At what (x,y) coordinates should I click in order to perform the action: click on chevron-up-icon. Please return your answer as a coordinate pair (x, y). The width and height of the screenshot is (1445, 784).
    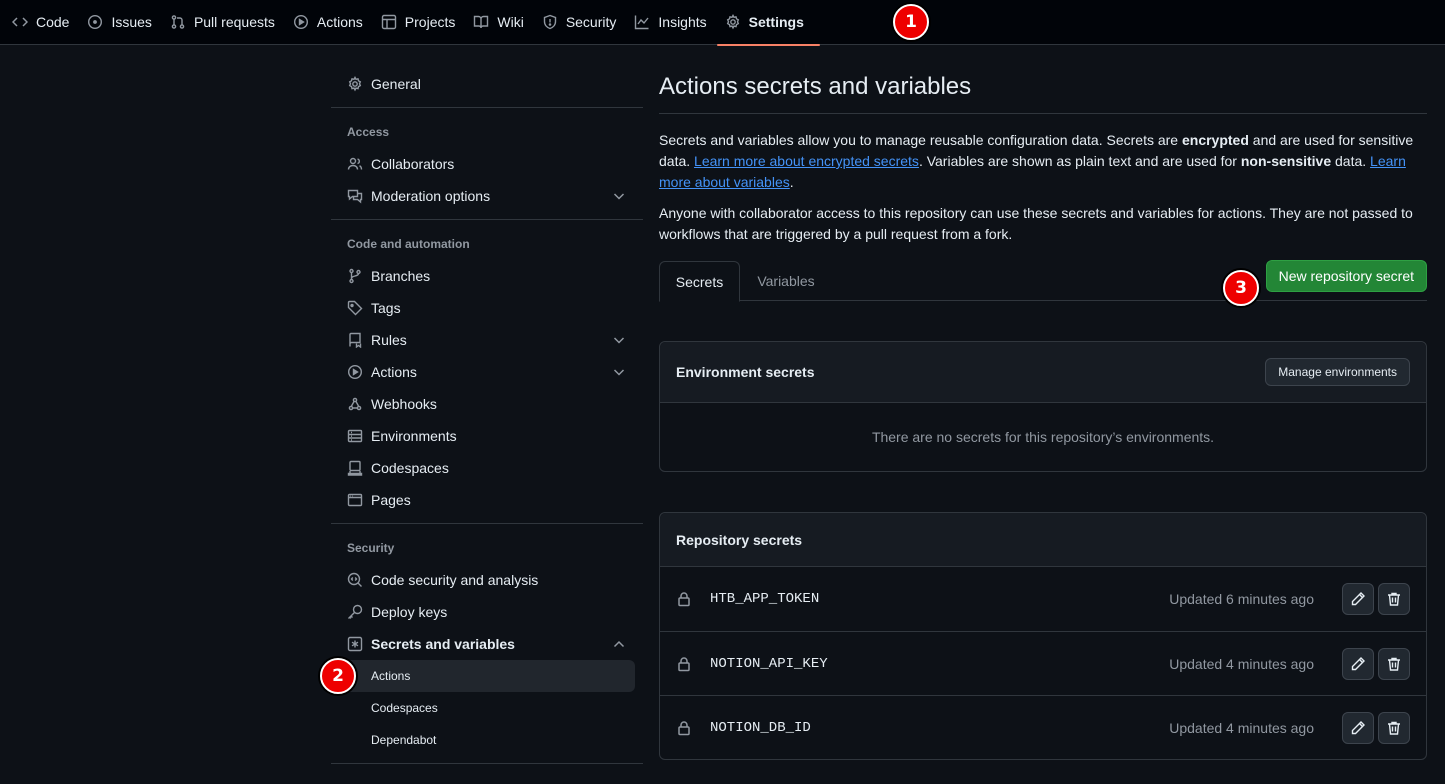
    Looking at the image, I should click on (619, 644).